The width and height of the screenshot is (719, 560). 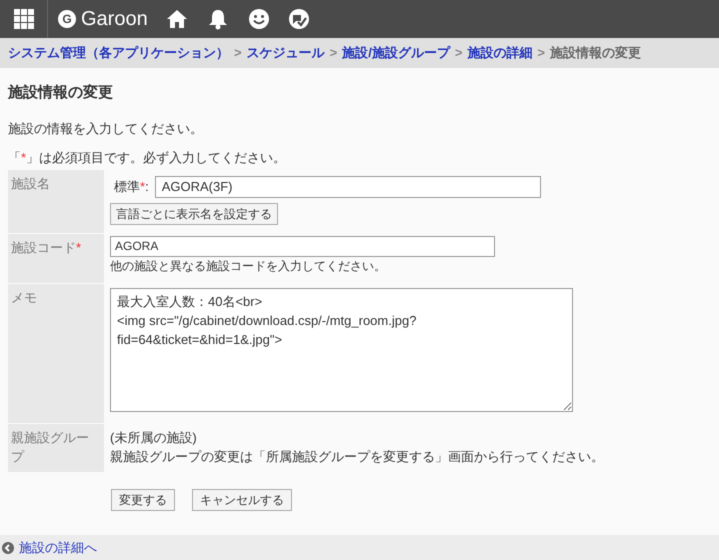 I want to click on intro-text: 施設の情報を入力してください。, so click(x=106, y=129).